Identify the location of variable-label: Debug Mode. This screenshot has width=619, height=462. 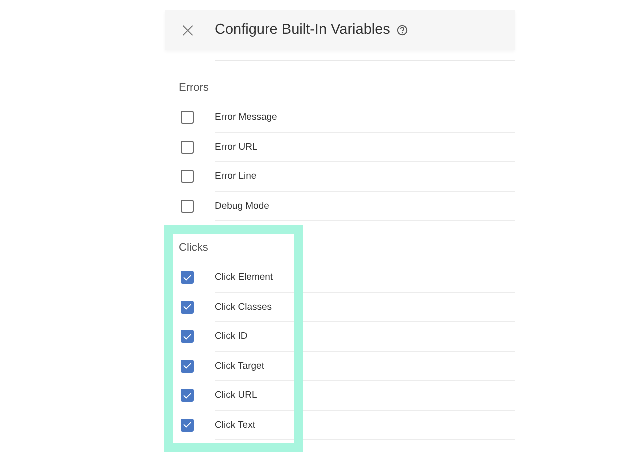
(242, 206).